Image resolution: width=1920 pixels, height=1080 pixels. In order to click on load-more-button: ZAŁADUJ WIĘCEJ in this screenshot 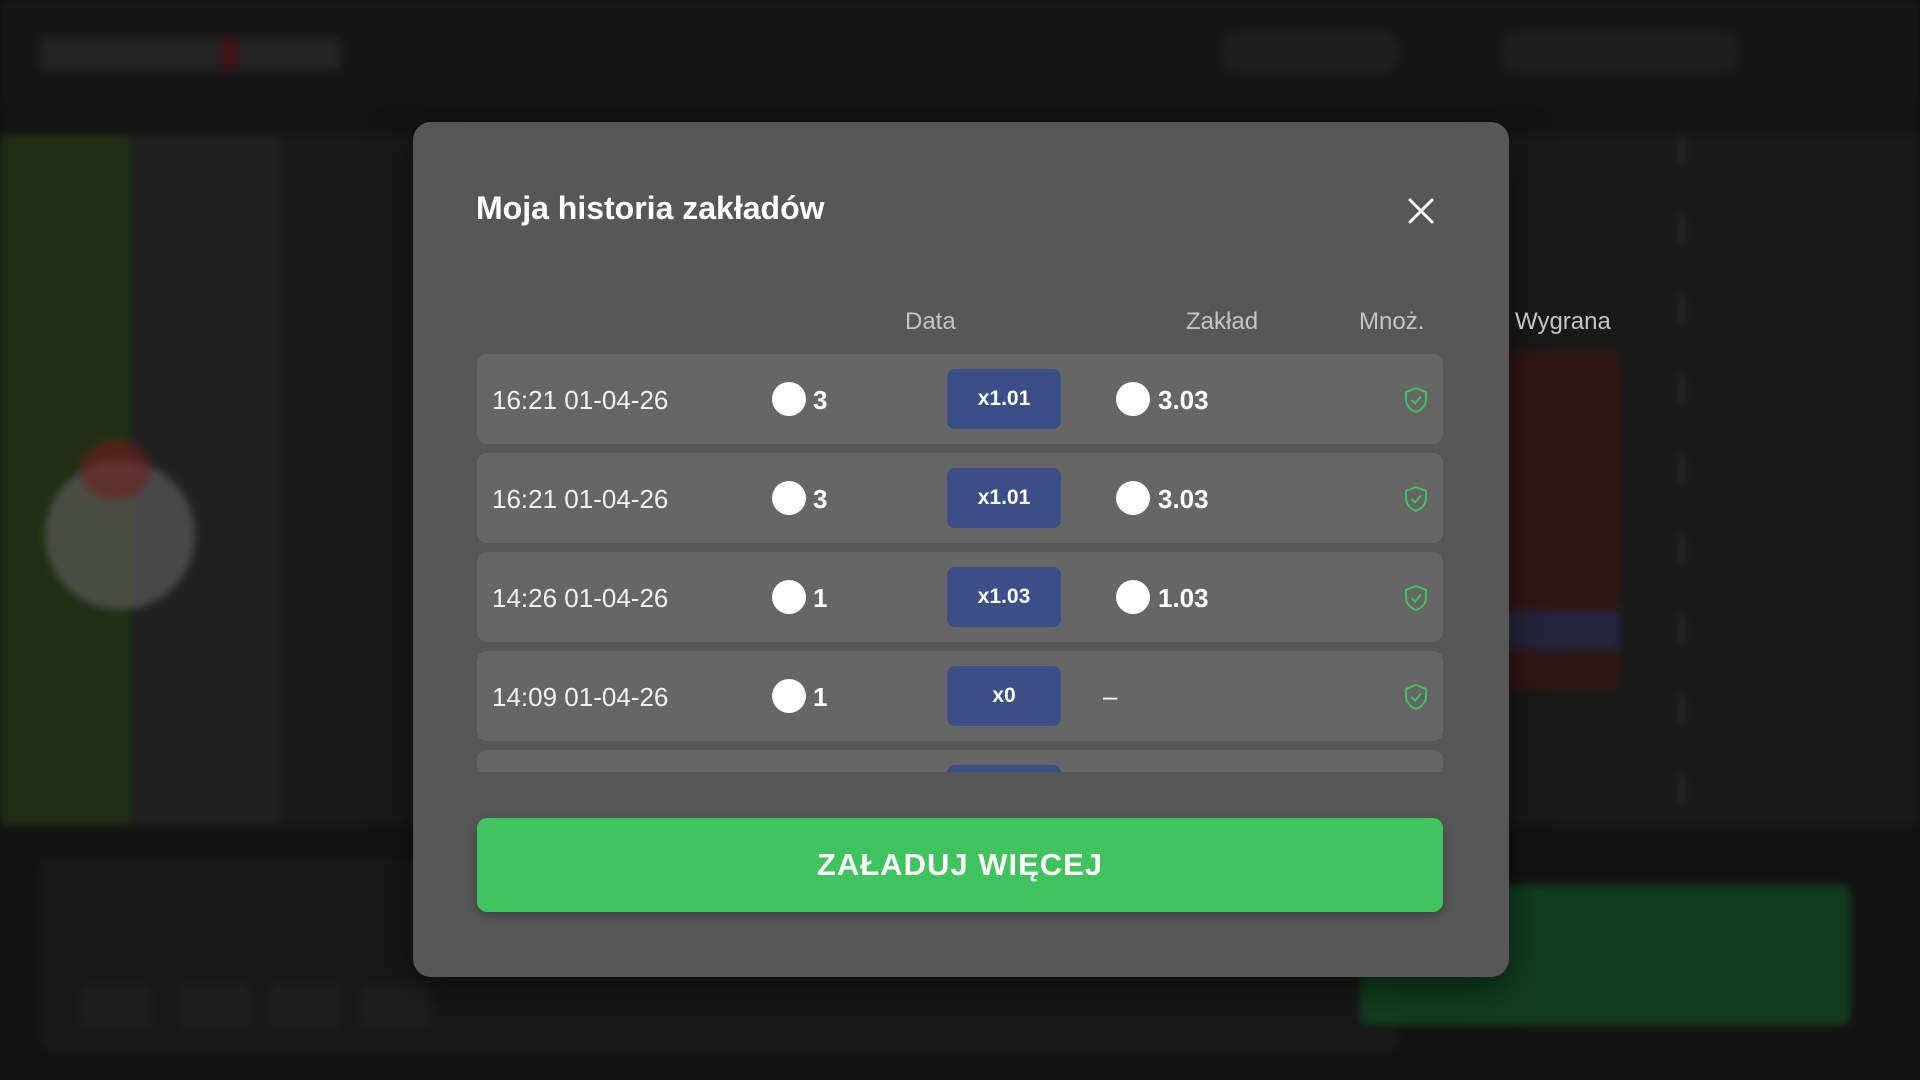, I will do `click(960, 865)`.